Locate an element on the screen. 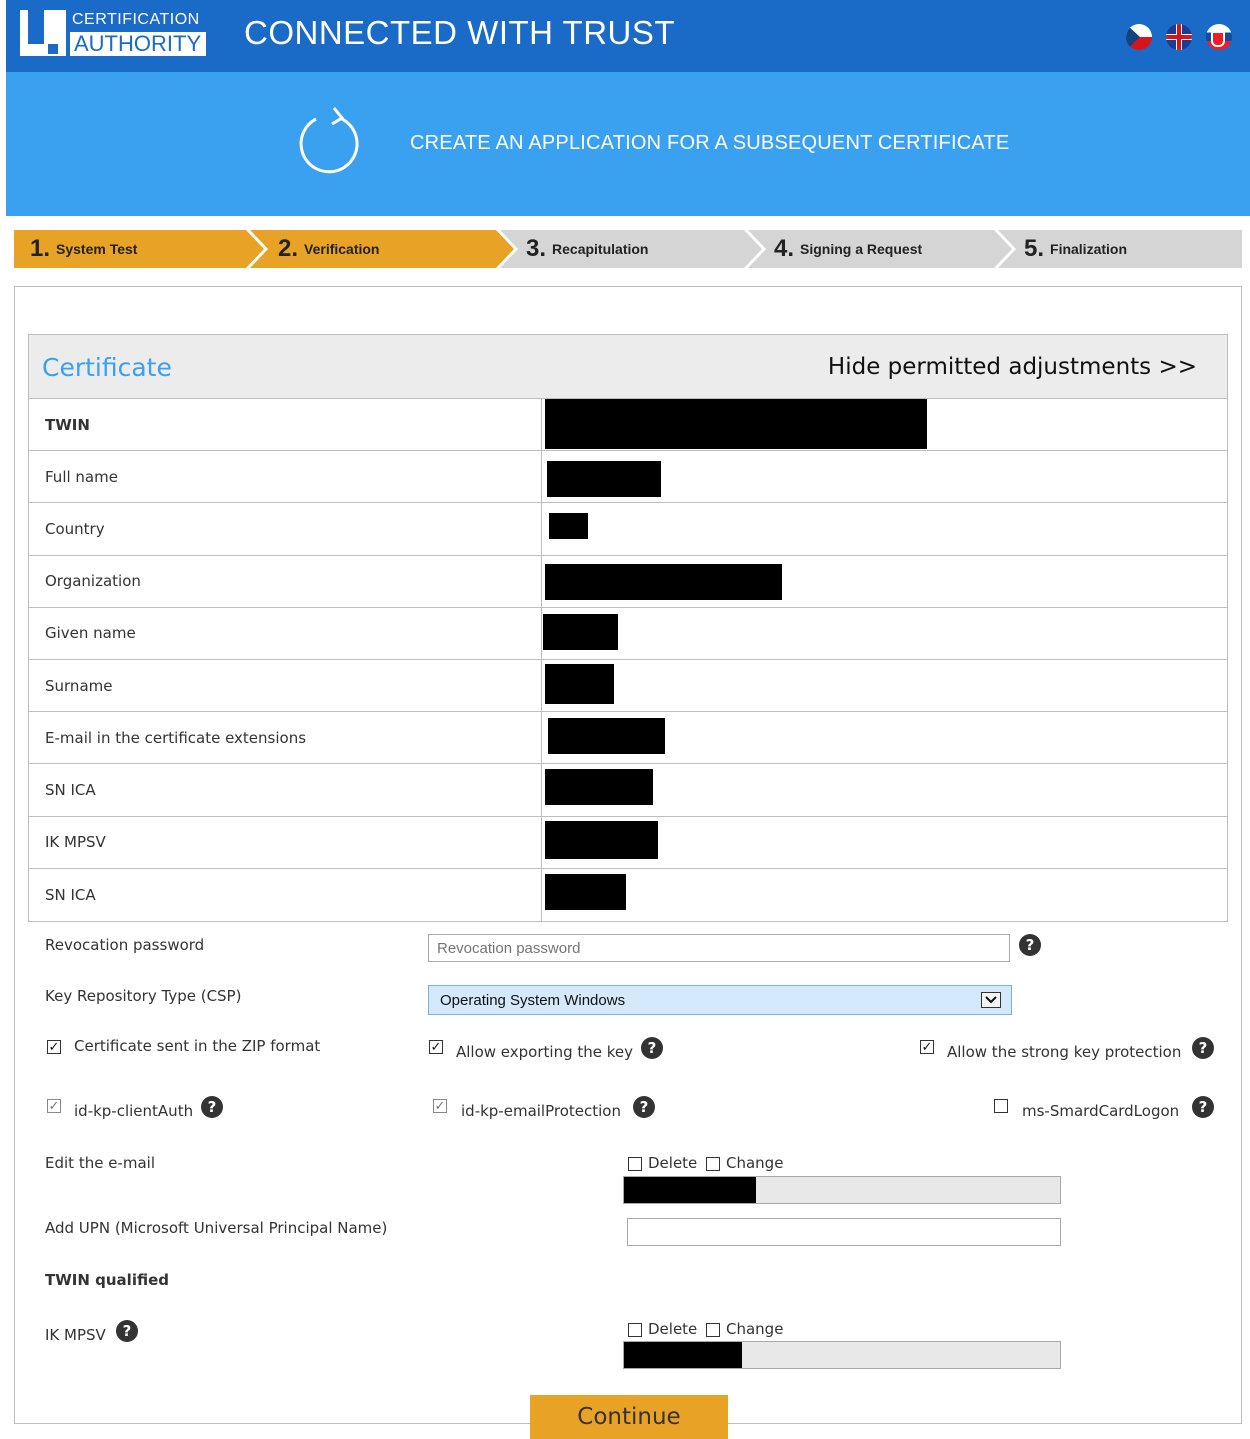  twin-qualified-label: TWIN qualified is located at coordinates (107, 1280).